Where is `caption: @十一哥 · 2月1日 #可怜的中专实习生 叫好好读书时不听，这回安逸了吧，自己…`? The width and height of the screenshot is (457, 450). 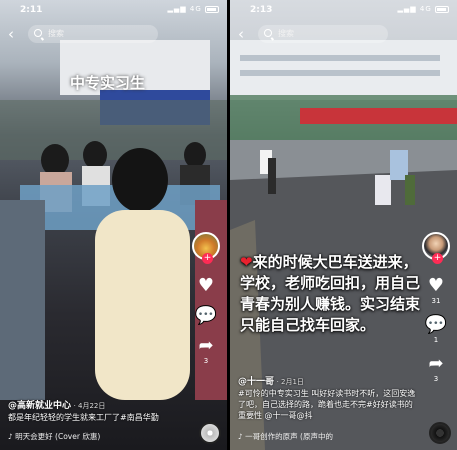 caption: @十一哥 · 2月1日 #可怜的中专实习生 叫好好读书时不听，这回安逸了吧，自己… is located at coordinates (327, 398).